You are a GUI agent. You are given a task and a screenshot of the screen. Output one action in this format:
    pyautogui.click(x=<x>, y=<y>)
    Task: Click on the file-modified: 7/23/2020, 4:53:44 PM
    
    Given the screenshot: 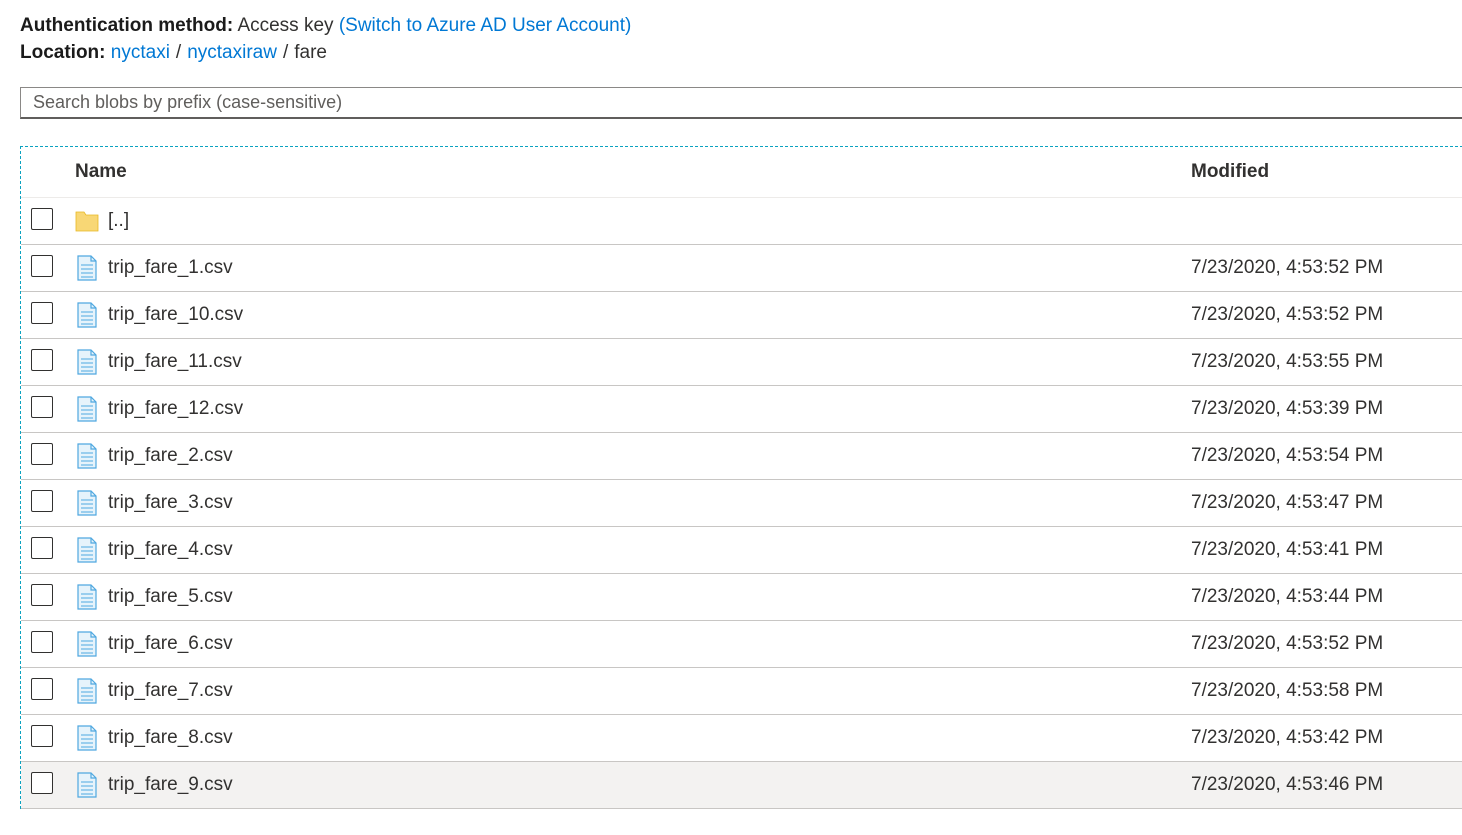 What is the action you would take?
    pyautogui.click(x=1287, y=596)
    